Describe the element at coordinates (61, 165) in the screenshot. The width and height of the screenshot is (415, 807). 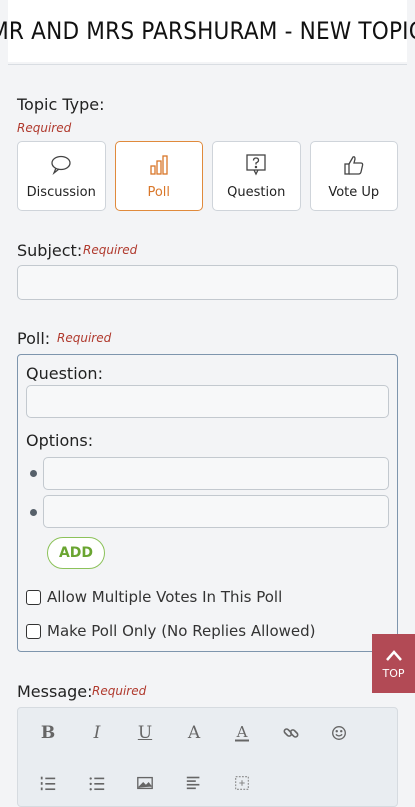
I see `speech-bubble-icon` at that location.